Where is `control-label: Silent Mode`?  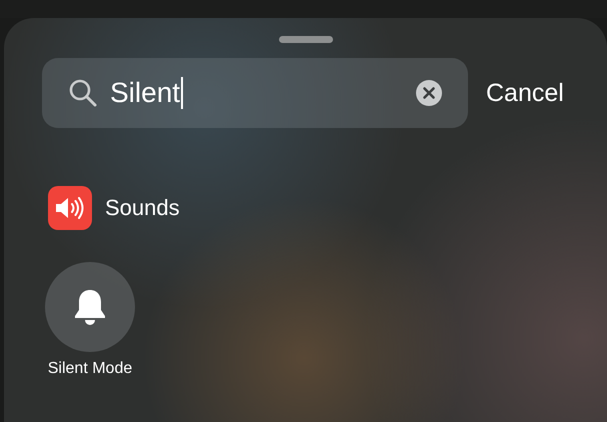
control-label: Silent Mode is located at coordinates (90, 369).